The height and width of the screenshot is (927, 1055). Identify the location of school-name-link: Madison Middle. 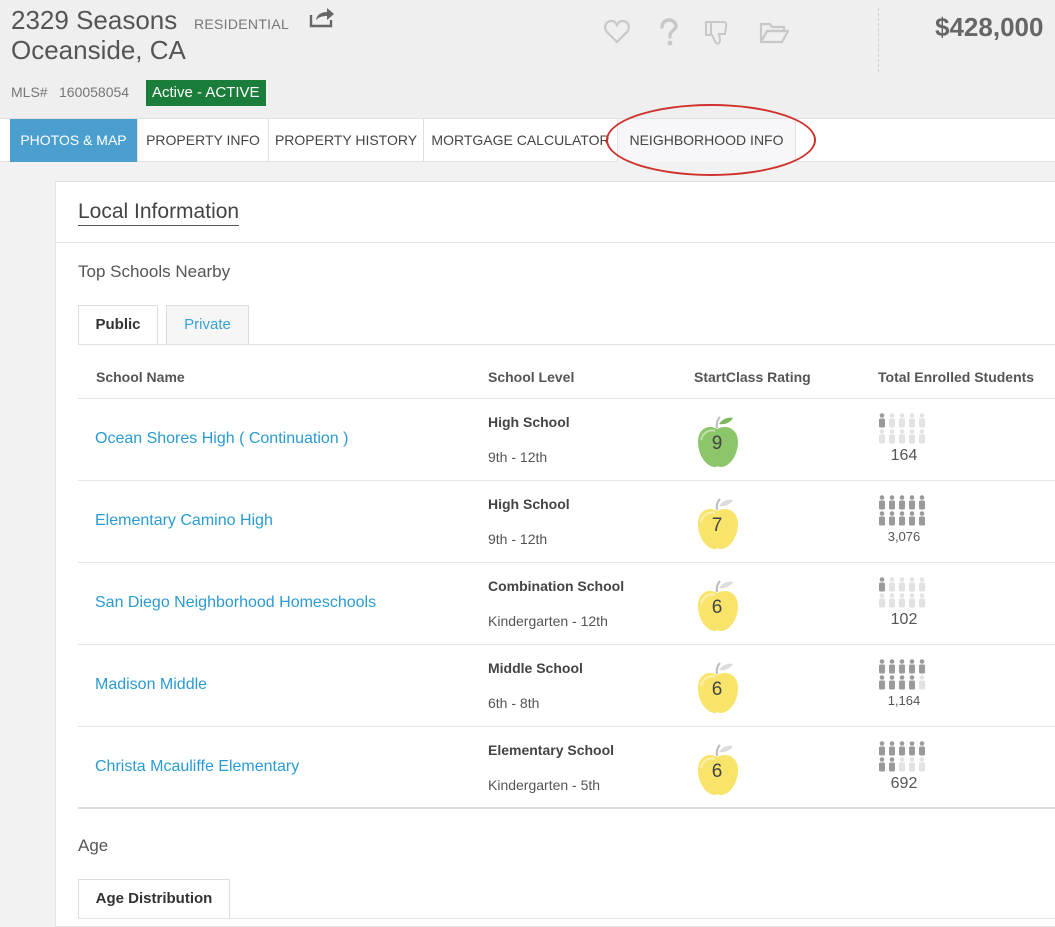
(151, 685).